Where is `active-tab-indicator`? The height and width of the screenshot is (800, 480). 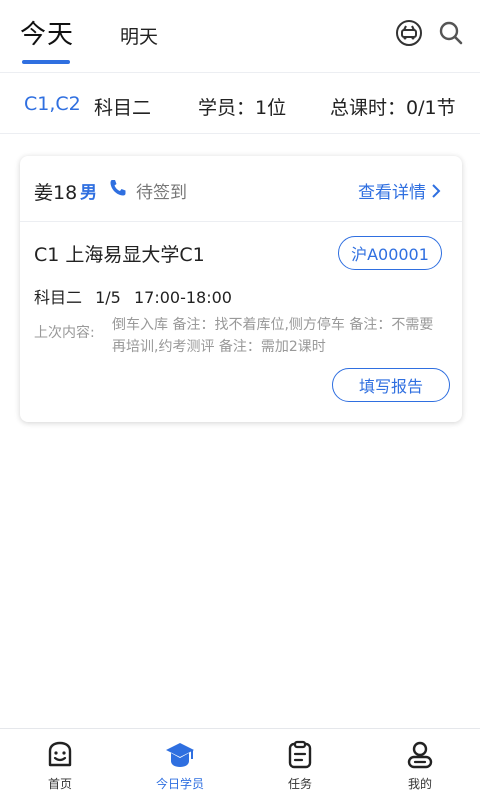
active-tab-indicator is located at coordinates (46, 62).